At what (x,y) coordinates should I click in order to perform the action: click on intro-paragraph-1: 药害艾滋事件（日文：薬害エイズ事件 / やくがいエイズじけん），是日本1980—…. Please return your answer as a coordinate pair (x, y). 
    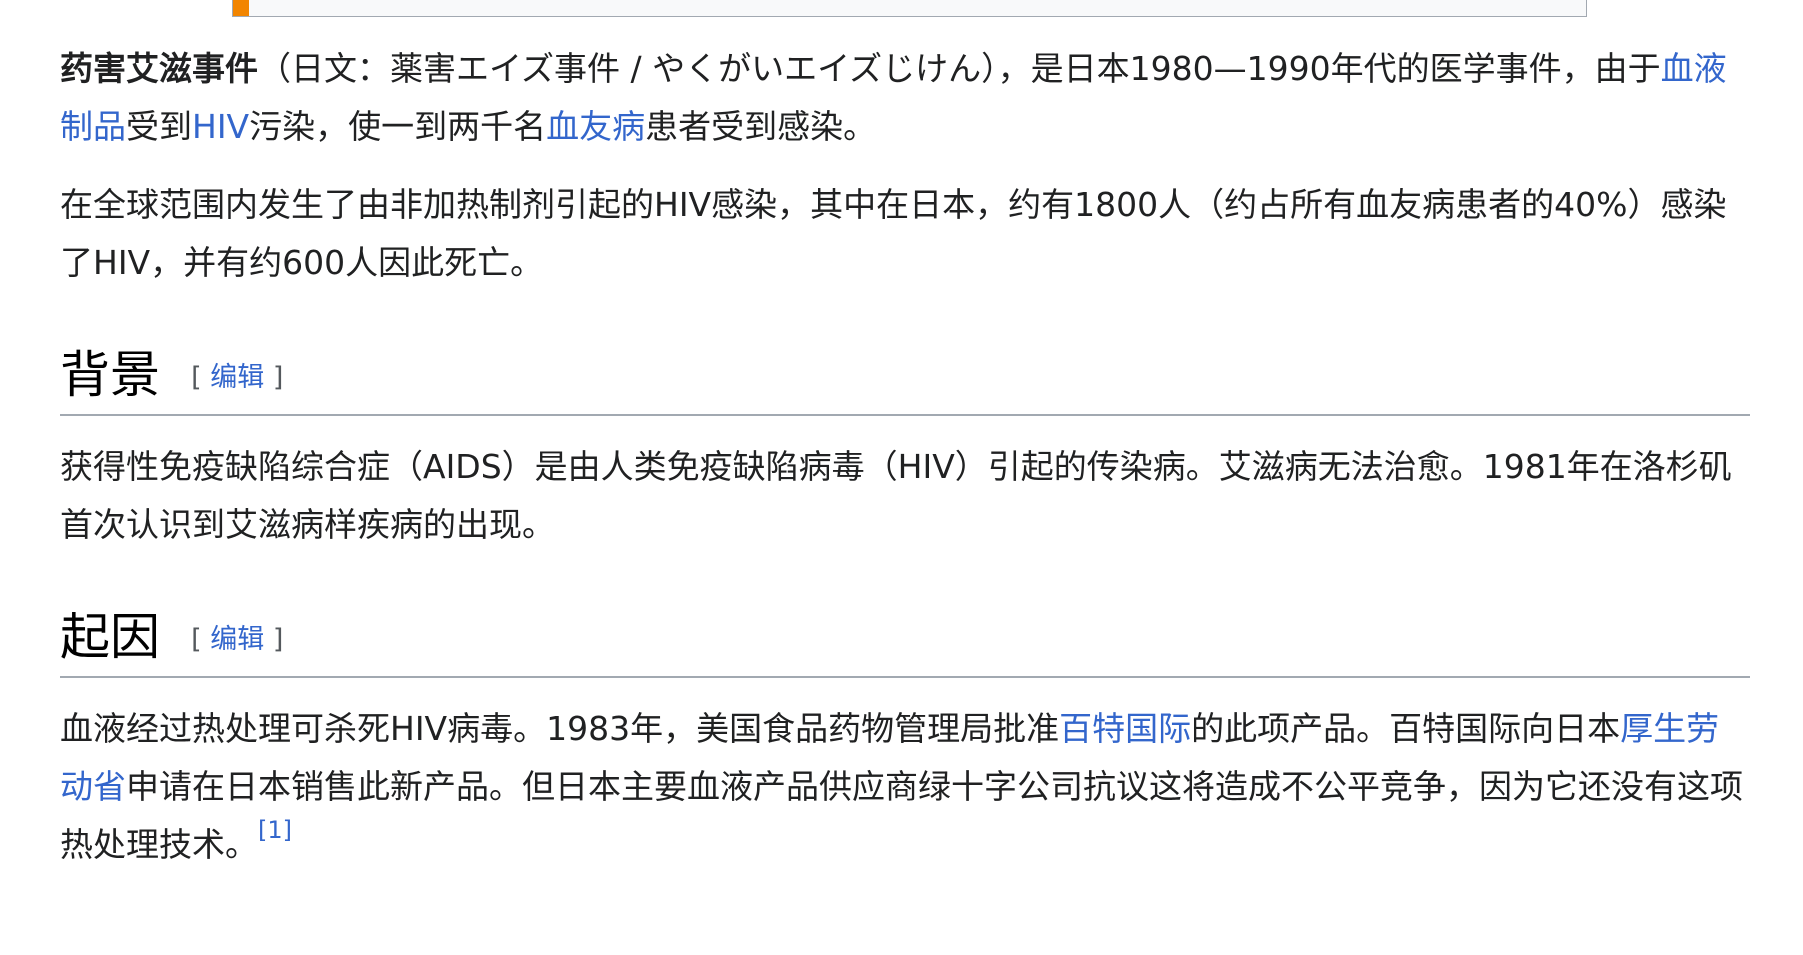
    Looking at the image, I should click on (905, 98).